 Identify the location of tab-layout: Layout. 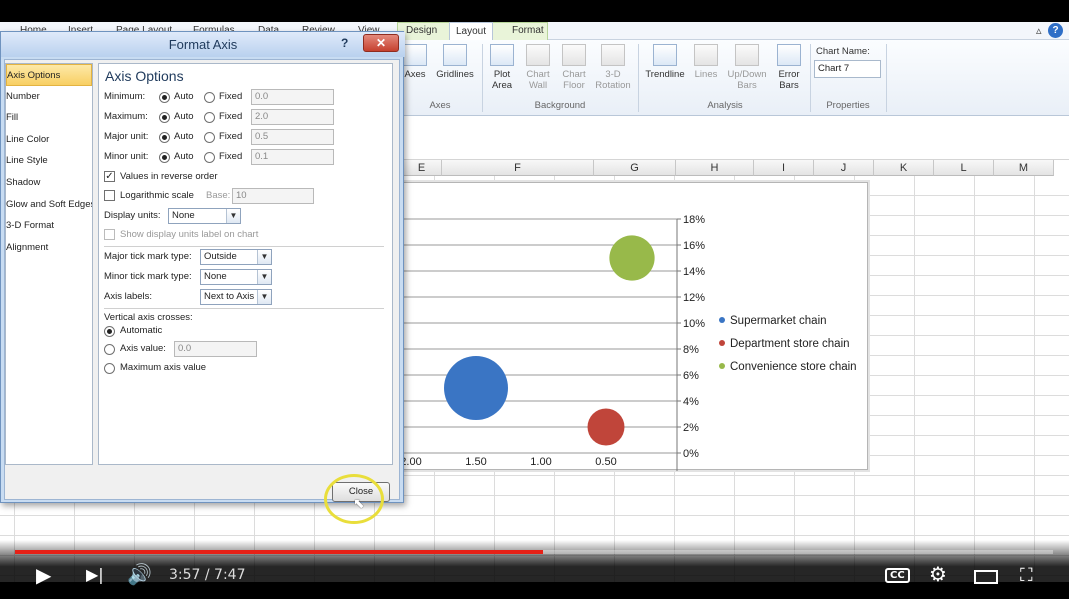
(471, 31).